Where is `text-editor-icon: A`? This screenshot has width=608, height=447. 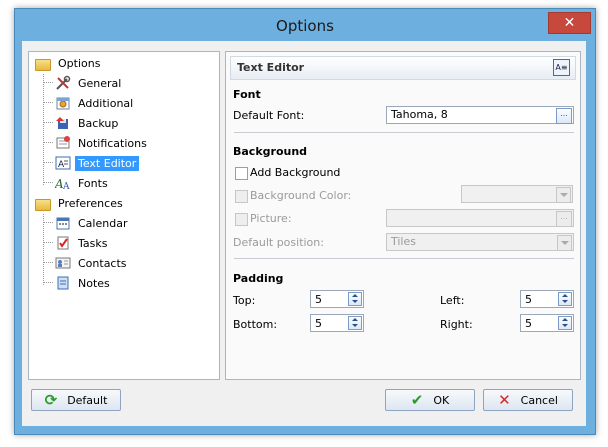
text-editor-icon: A is located at coordinates (63, 163).